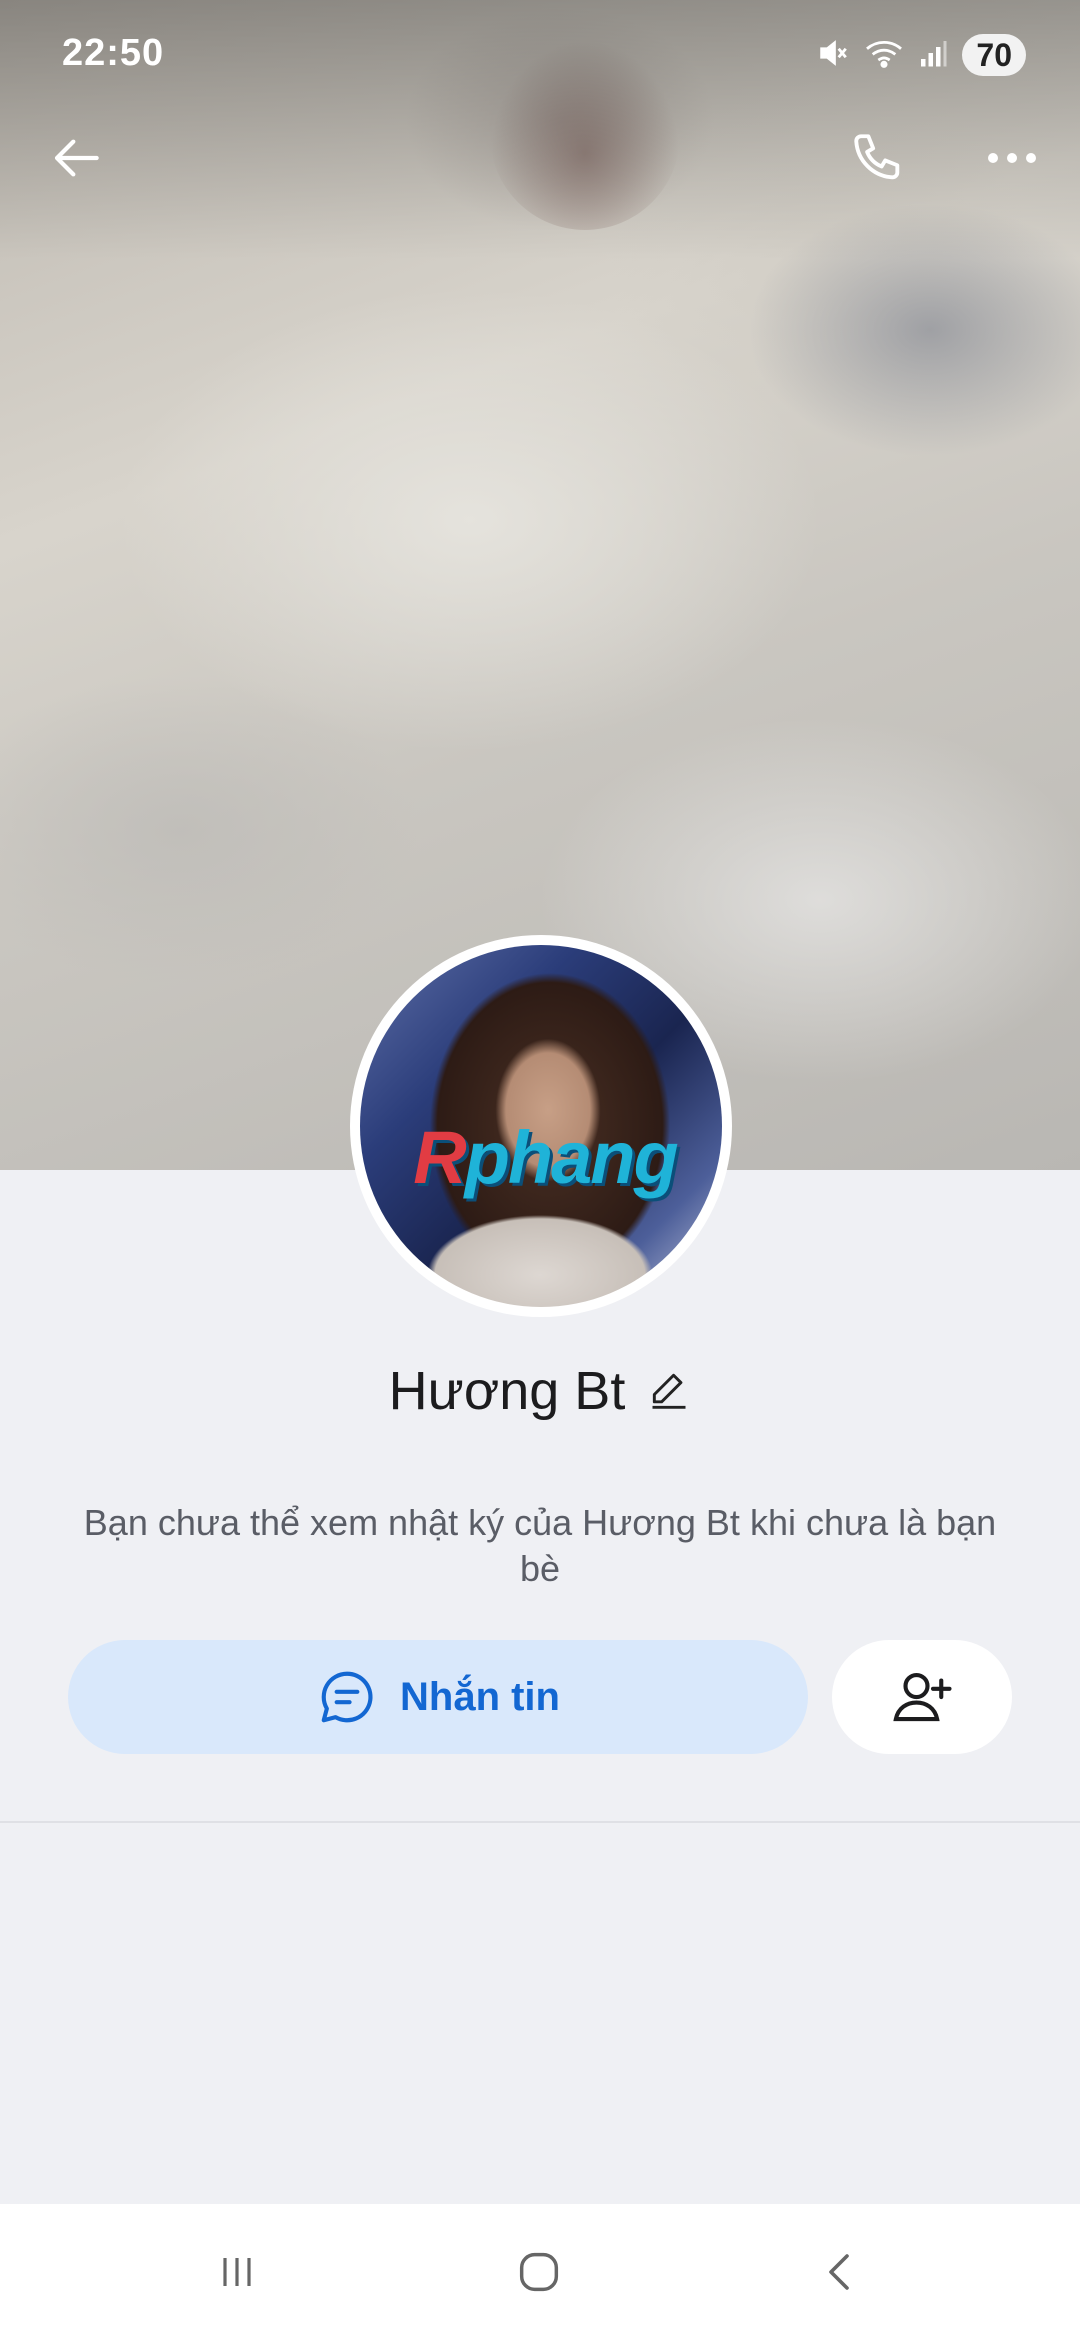 The width and height of the screenshot is (1080, 2340). I want to click on status-icons: 70, so click(921, 55).